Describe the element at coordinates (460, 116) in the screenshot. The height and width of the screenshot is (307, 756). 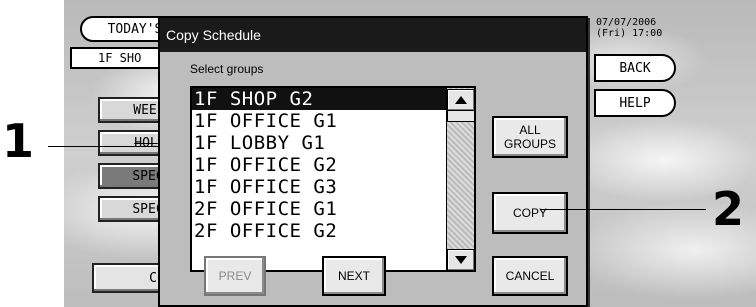
I see `scrollbar-thumb` at that location.